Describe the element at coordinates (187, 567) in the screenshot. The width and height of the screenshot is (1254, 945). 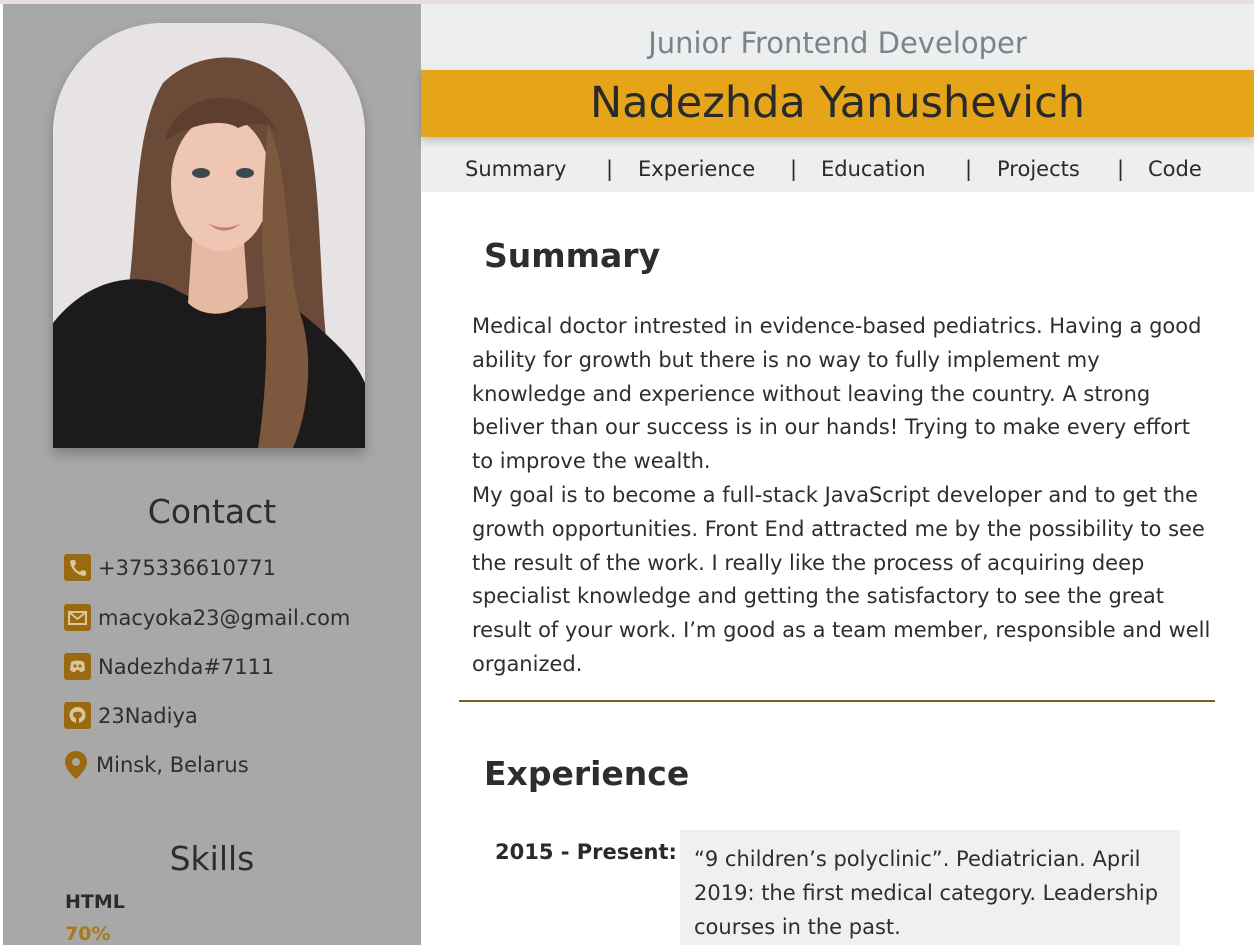
I see `phone-text: +375336610771` at that location.